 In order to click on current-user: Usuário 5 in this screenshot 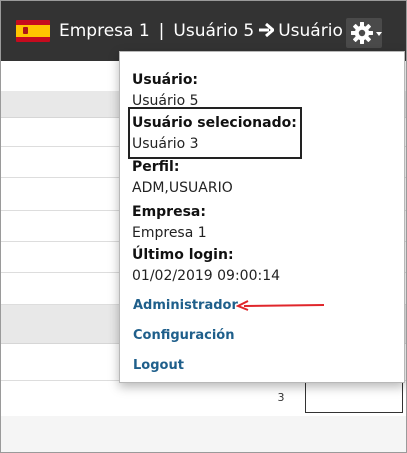, I will do `click(214, 31)`.